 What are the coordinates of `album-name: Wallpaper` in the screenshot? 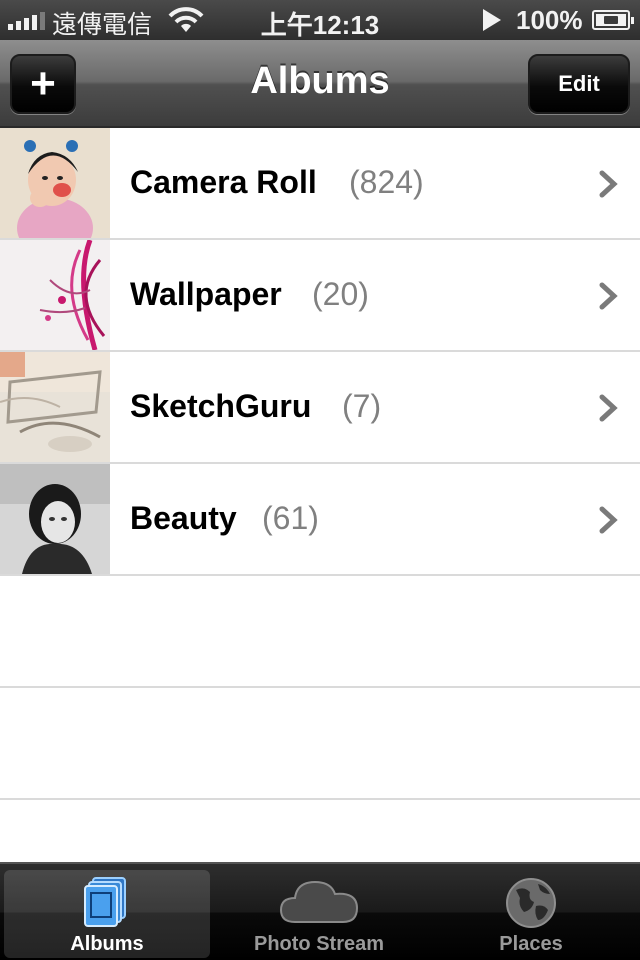 It's located at (206, 294).